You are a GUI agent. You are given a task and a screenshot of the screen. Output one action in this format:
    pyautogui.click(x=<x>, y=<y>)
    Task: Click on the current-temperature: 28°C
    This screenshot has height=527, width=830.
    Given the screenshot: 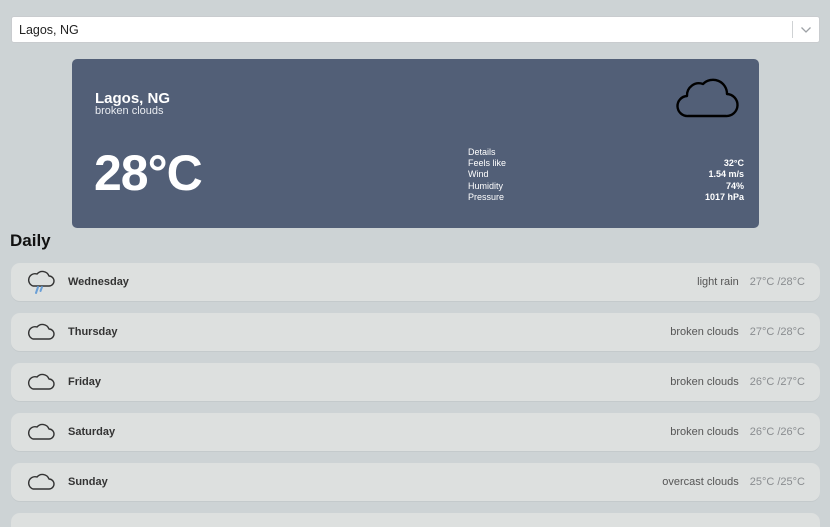 What is the action you would take?
    pyautogui.click(x=148, y=173)
    